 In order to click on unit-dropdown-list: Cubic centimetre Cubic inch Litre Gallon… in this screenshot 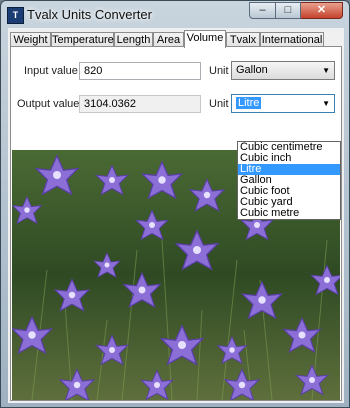, I will do `click(289, 180)`.